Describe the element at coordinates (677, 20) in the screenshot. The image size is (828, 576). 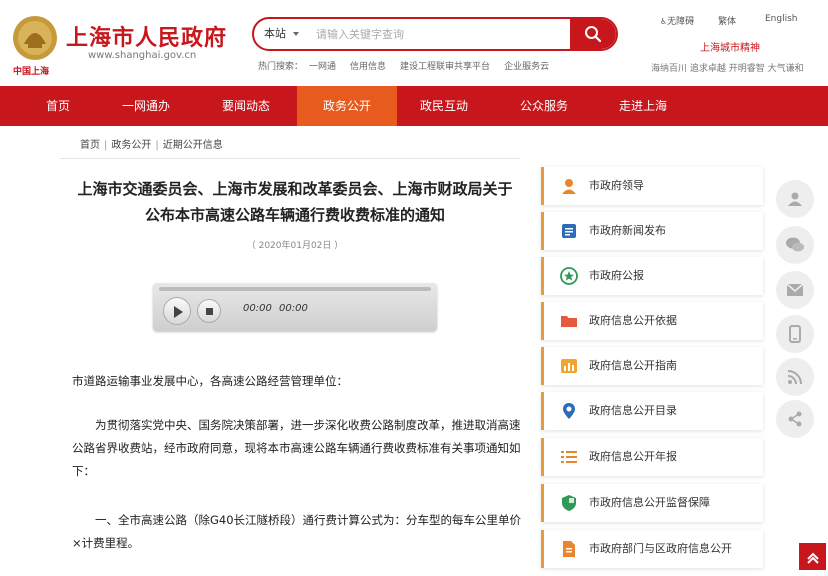
I see `accessibility-link: ♿无障碍` at that location.